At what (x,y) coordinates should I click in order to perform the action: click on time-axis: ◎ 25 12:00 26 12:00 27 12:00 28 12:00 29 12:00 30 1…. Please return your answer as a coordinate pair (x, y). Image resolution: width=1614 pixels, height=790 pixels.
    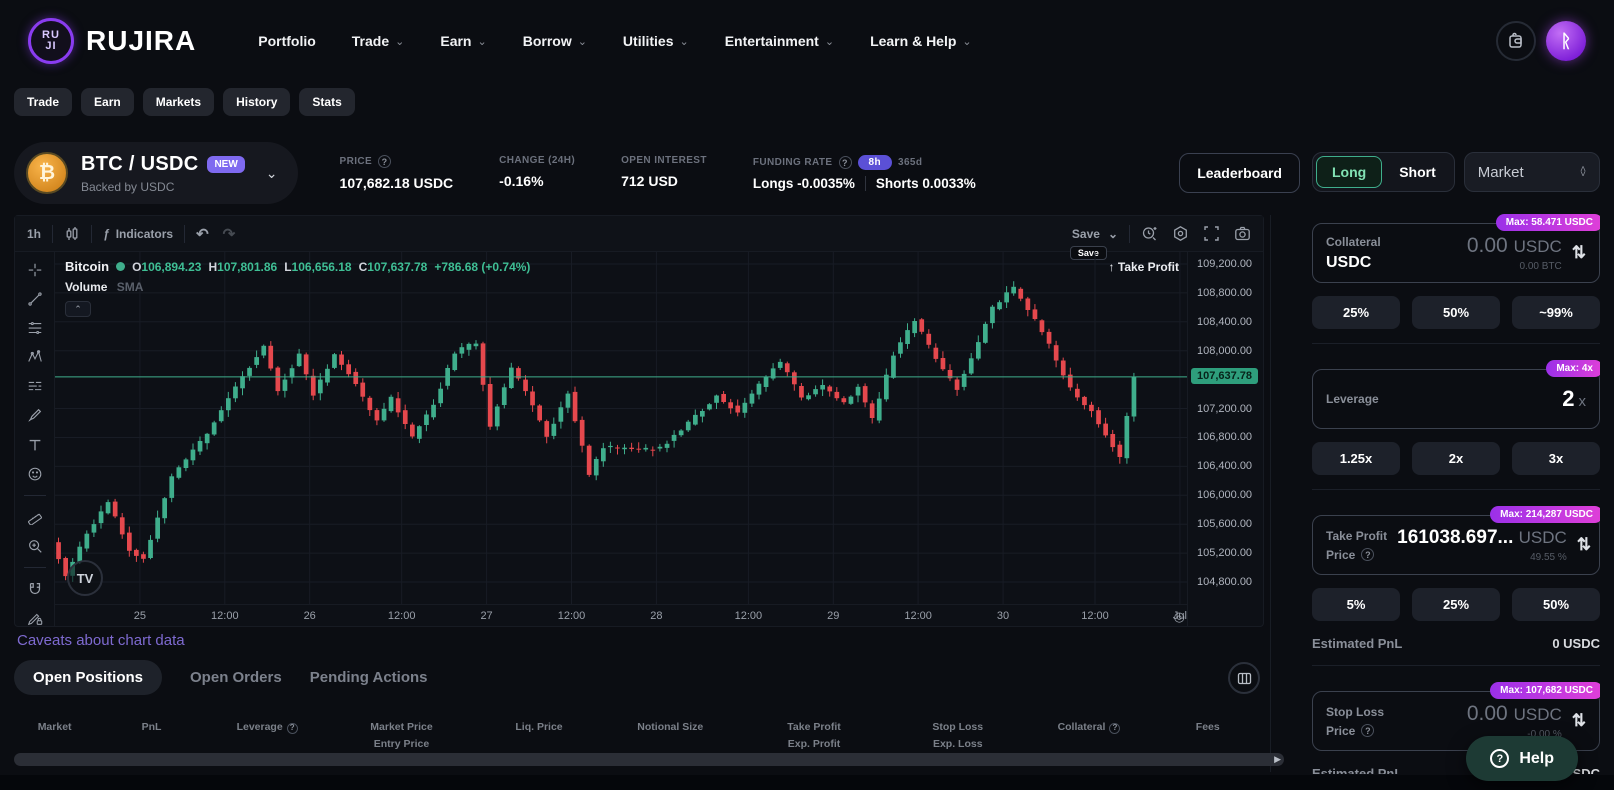
    Looking at the image, I should click on (621, 615).